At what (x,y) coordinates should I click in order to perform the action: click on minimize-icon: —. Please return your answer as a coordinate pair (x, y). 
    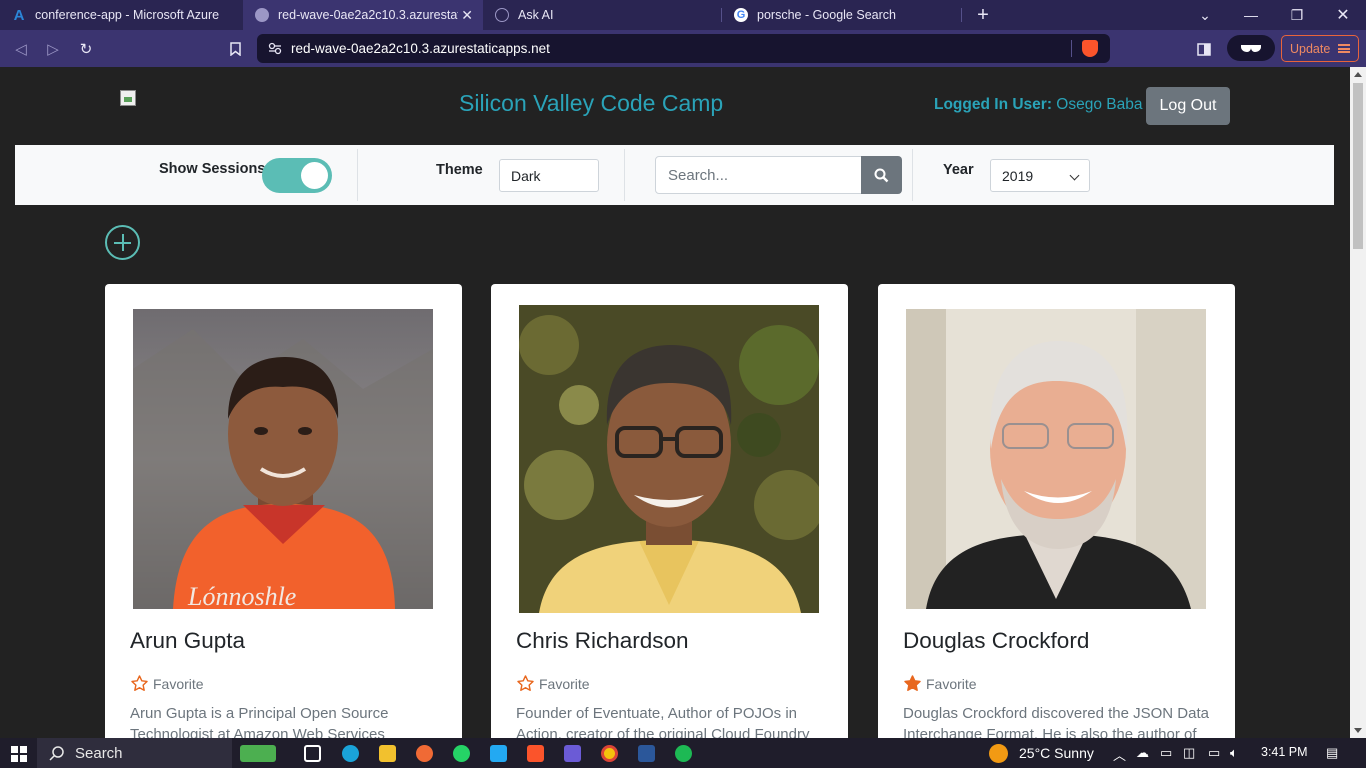
    Looking at the image, I should click on (1251, 15).